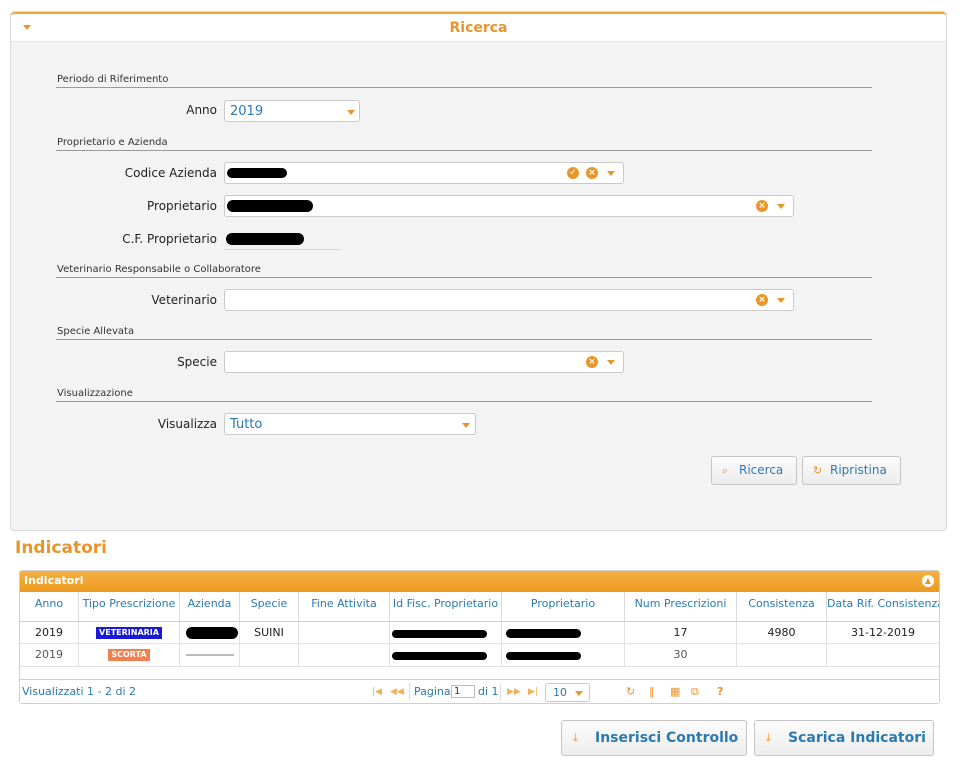 The image size is (965, 774). I want to click on column-header: Proprietario, so click(563, 606).